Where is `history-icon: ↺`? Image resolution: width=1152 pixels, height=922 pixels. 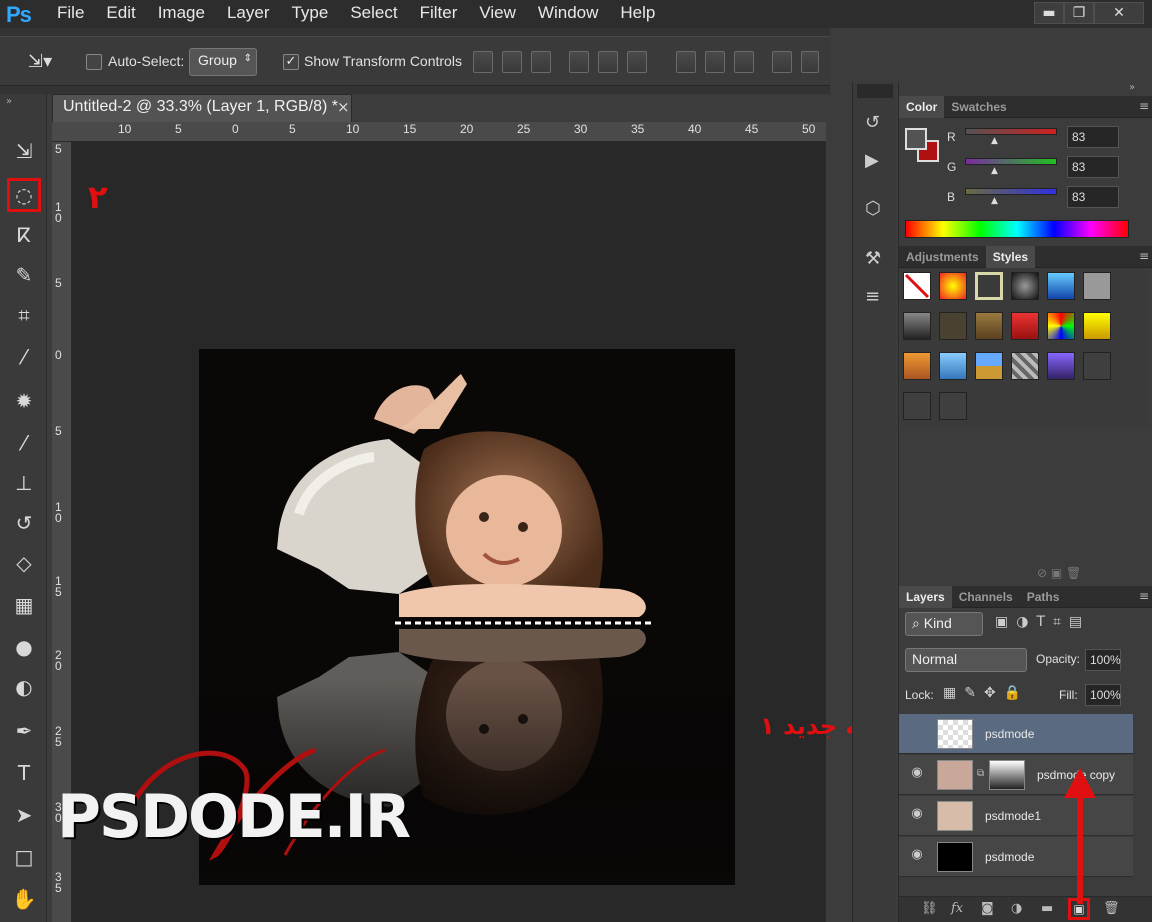 history-icon: ↺ is located at coordinates (872, 122).